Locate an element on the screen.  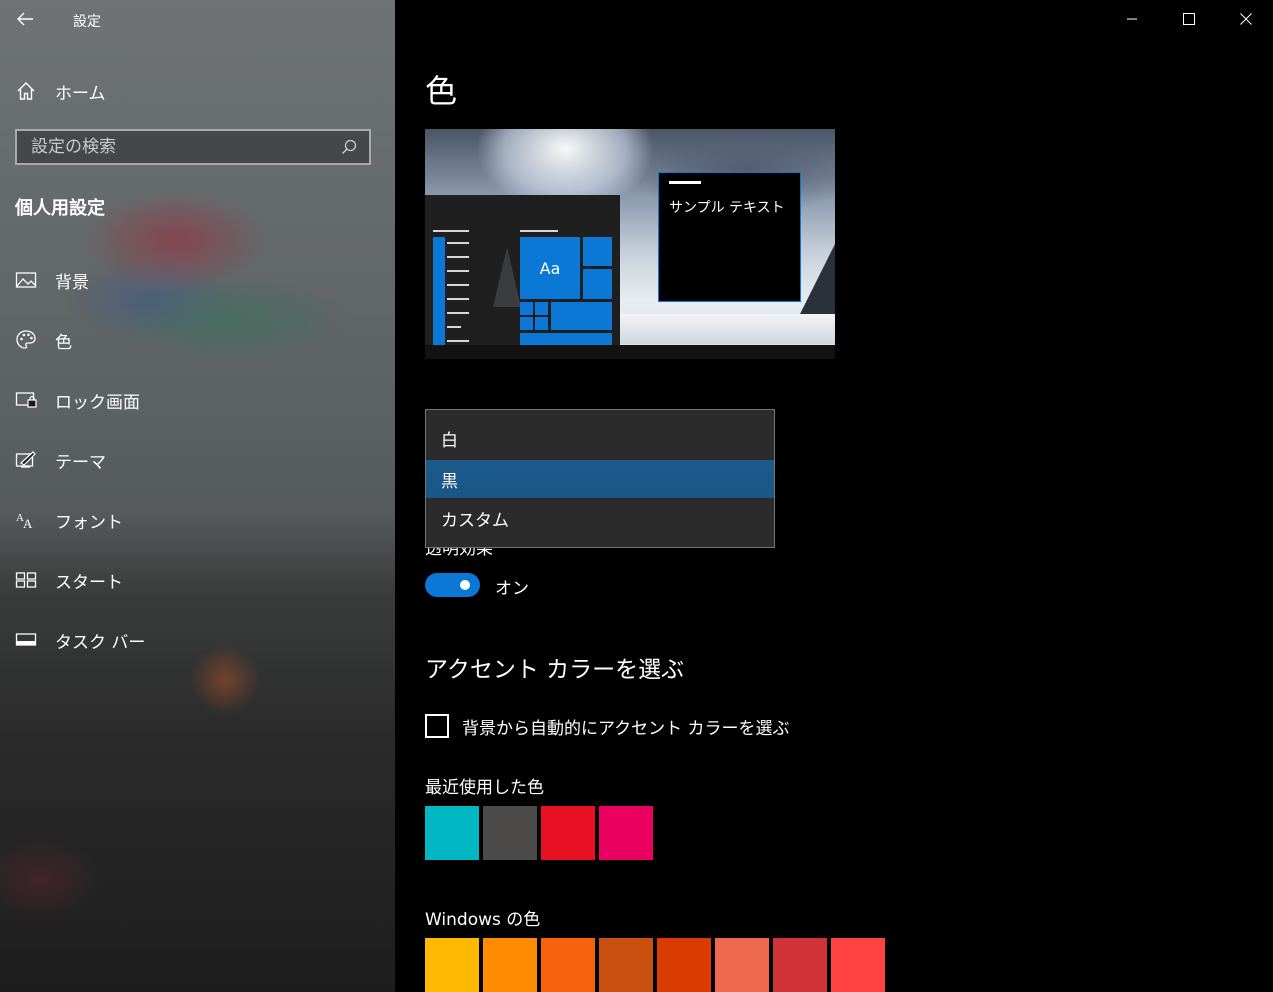
preview-tile: Aa is located at coordinates (550, 268).